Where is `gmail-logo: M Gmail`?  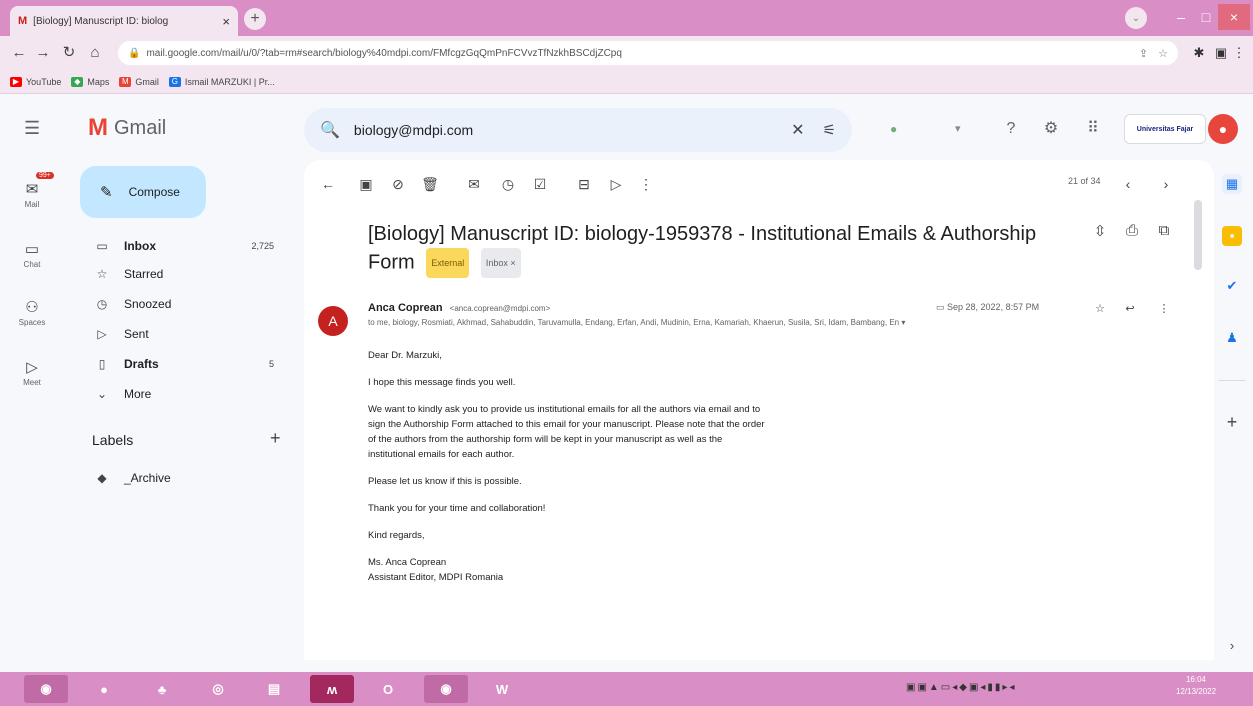
gmail-logo: M Gmail is located at coordinates (127, 128).